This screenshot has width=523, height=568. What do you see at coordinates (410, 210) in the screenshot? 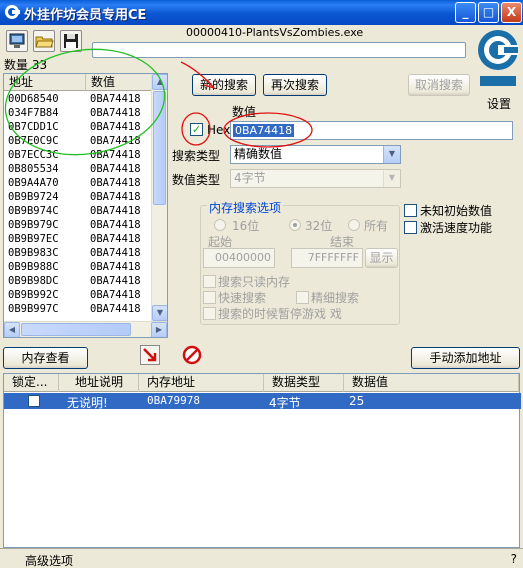
I see `unknown-initial-checkbox` at bounding box center [410, 210].